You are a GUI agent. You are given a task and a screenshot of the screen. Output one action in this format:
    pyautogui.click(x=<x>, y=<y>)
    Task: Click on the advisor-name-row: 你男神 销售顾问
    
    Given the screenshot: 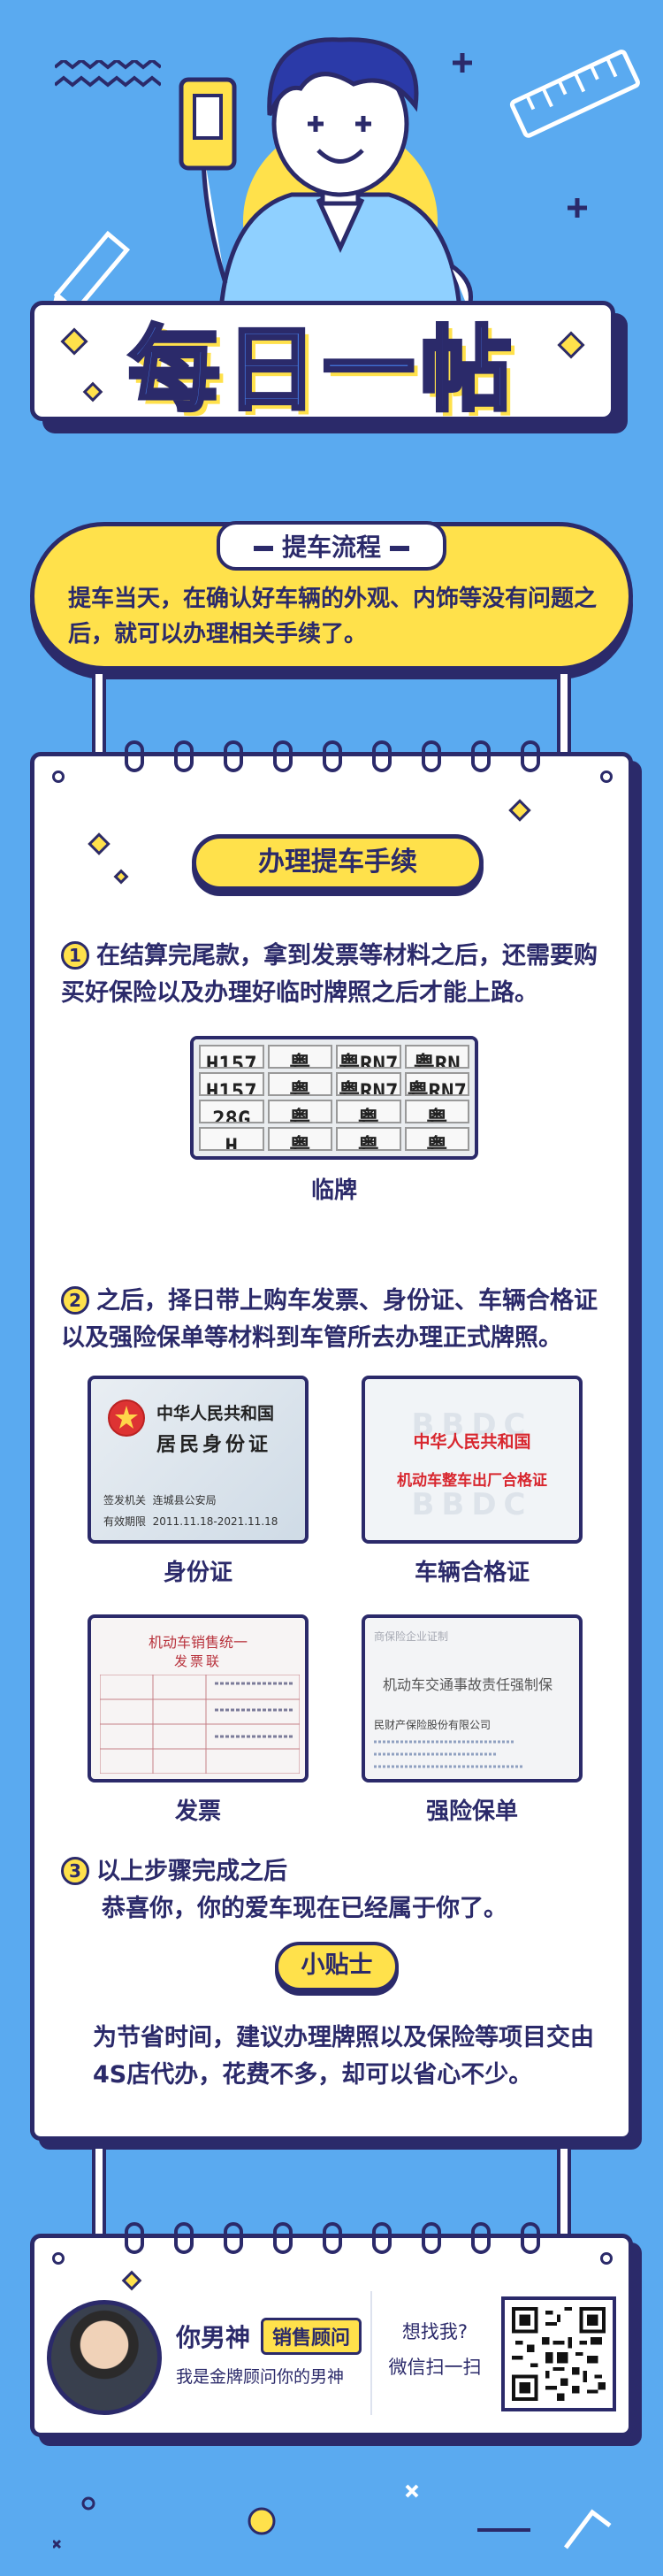 What is the action you would take?
    pyautogui.click(x=269, y=2336)
    